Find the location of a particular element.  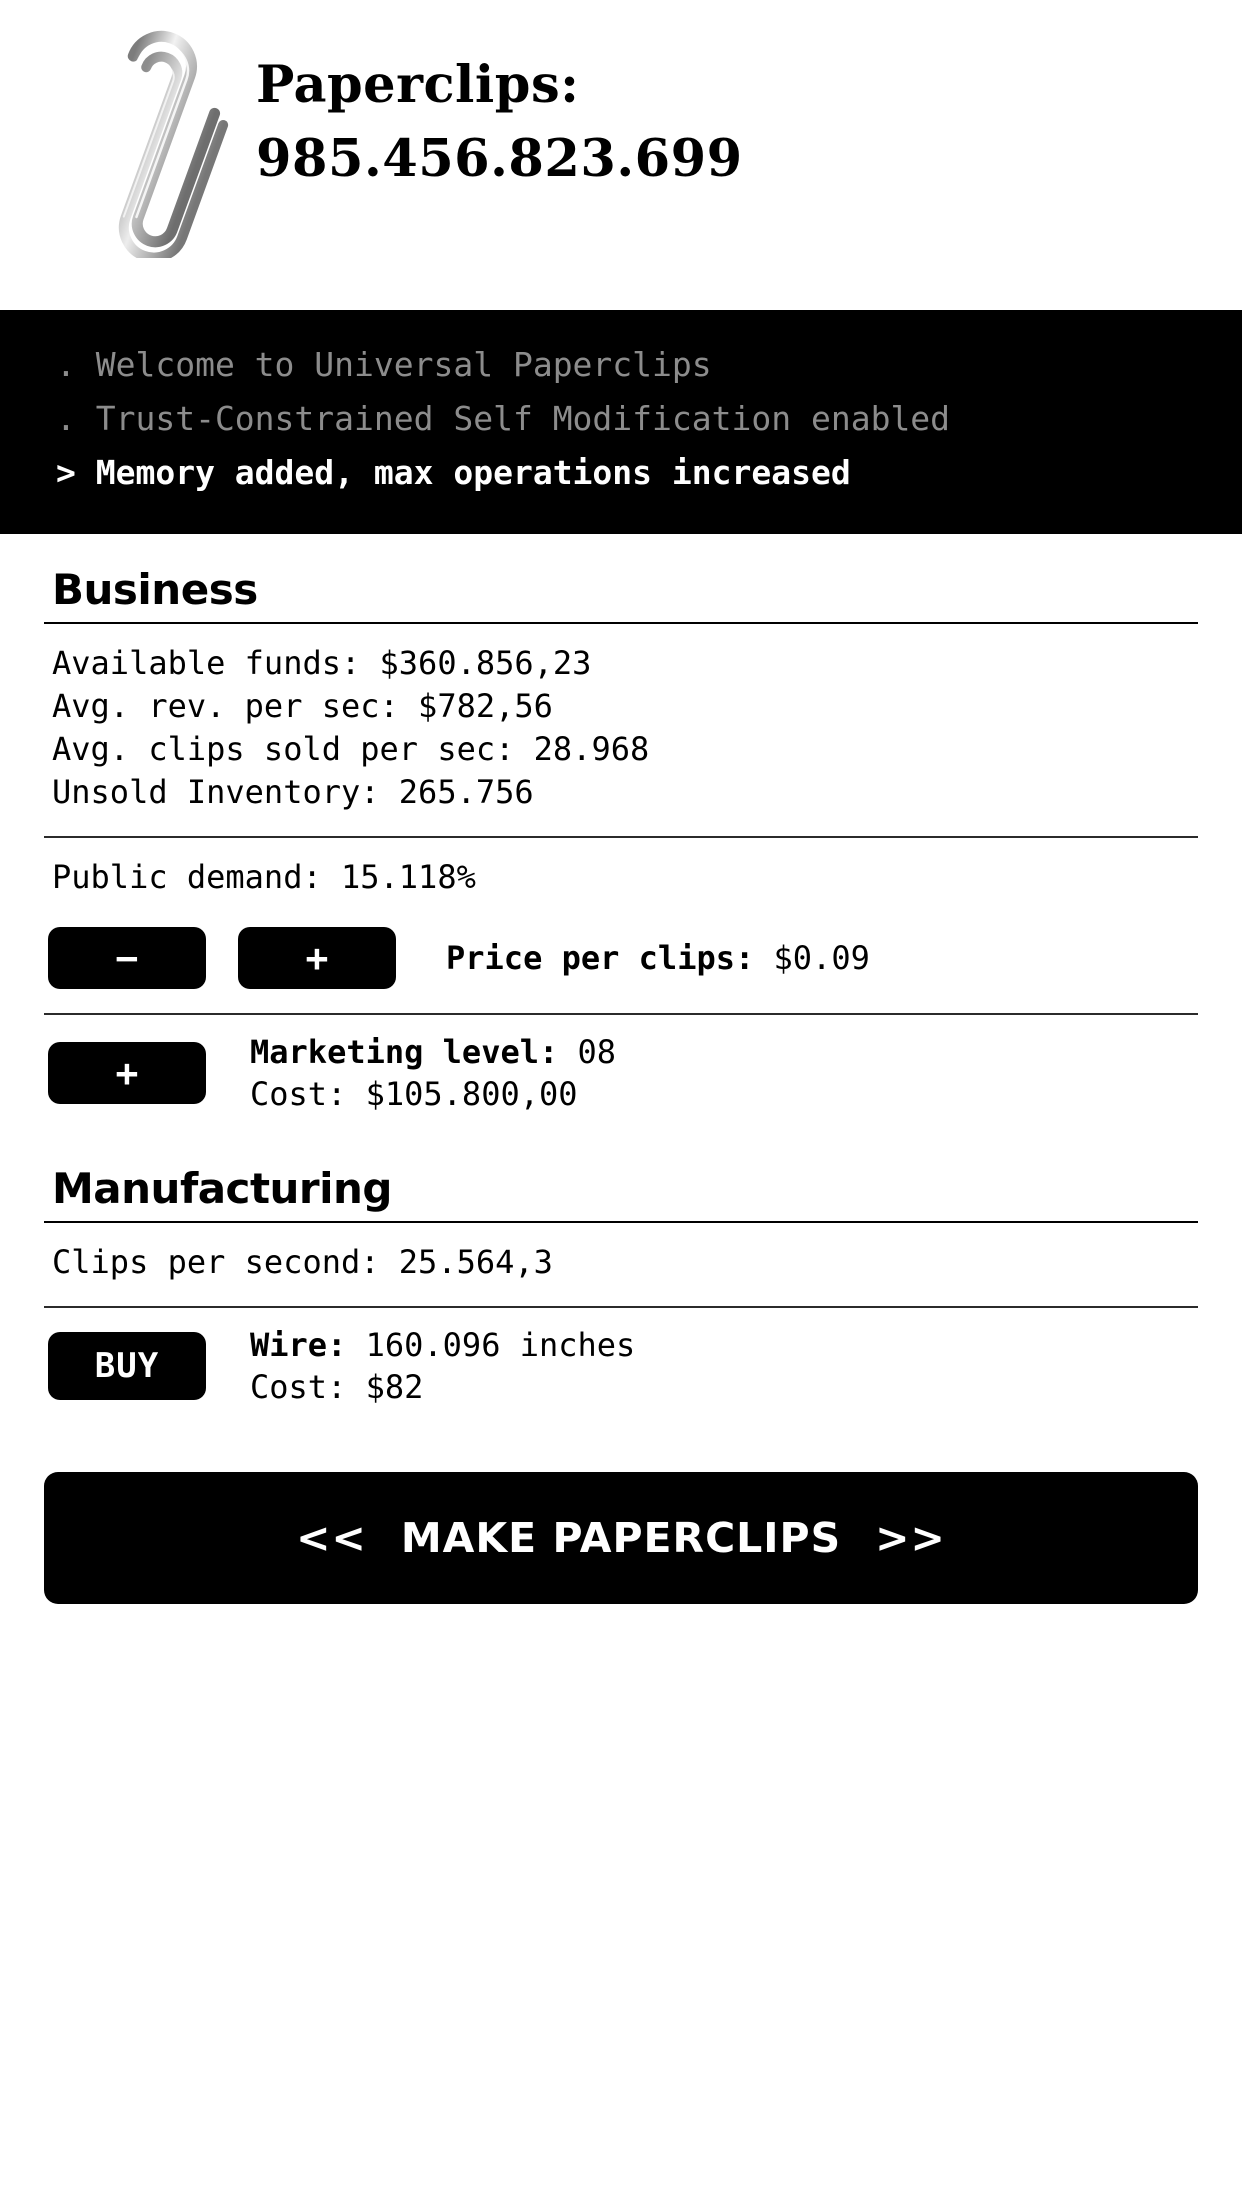

marketing-level-value: 08 is located at coordinates (597, 1052).